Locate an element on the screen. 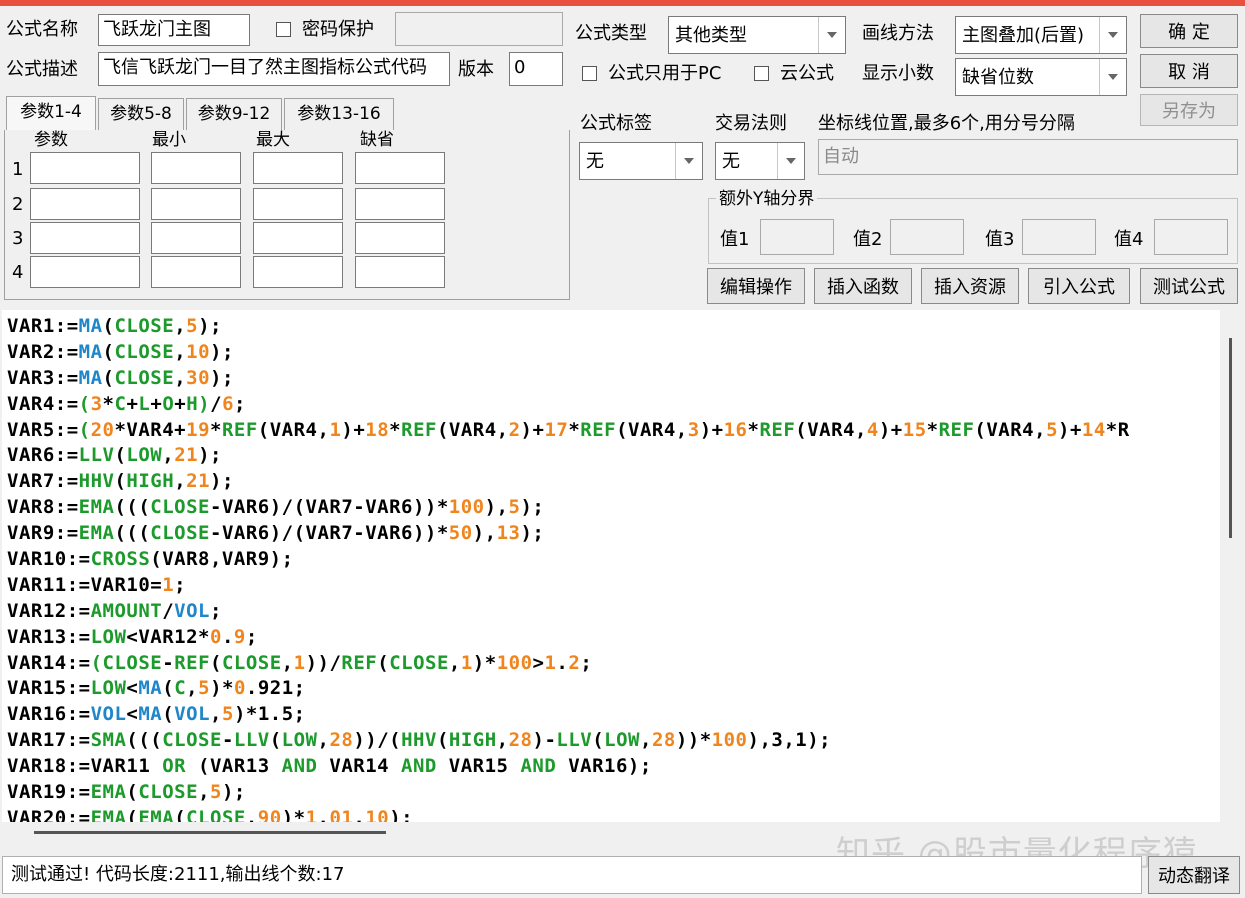 This screenshot has height=898, width=1245. code-token: *VAR4+ is located at coordinates (150, 429).